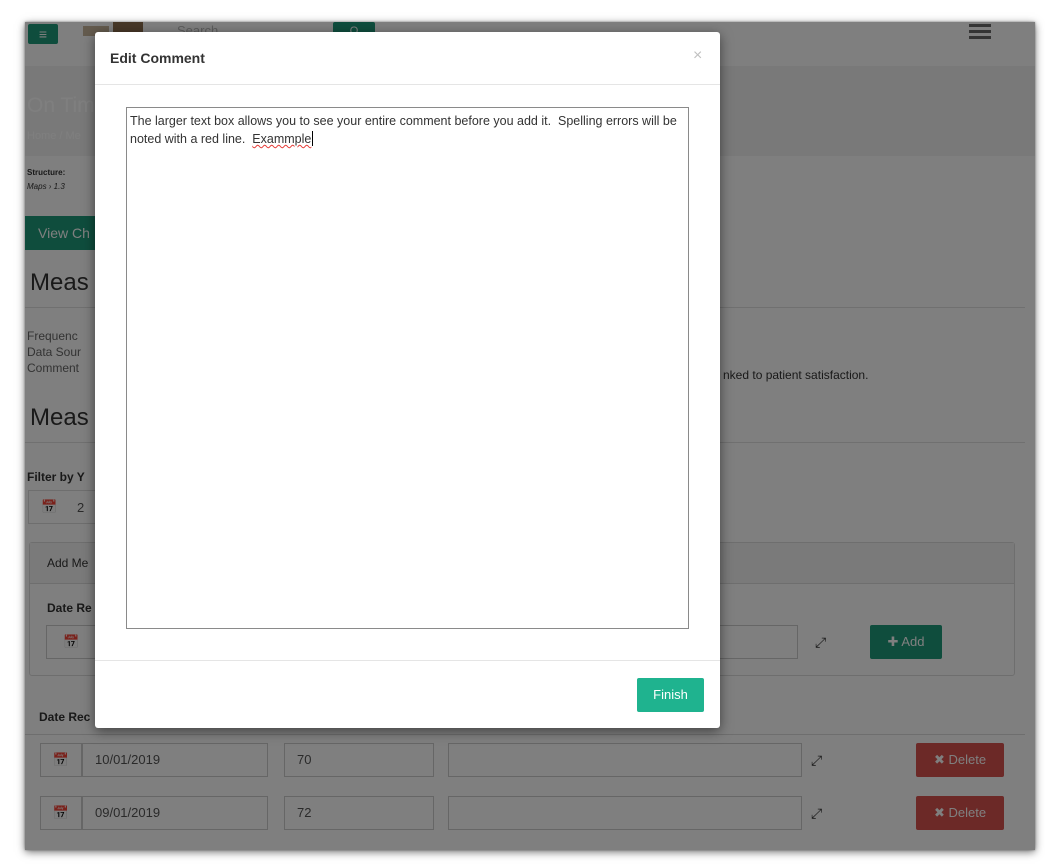  Describe the element at coordinates (282, 139) in the screenshot. I see `misspelled-word: Exammple` at that location.